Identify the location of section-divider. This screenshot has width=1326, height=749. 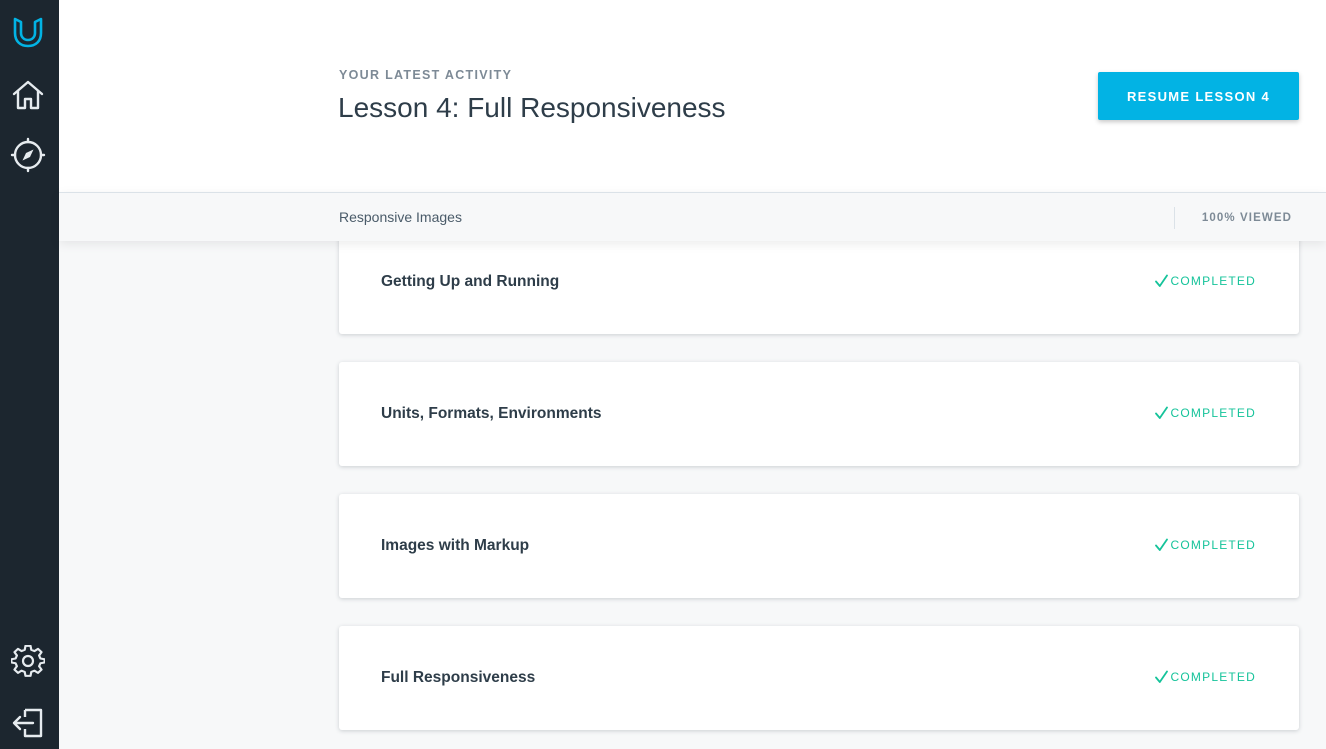
(1174, 218).